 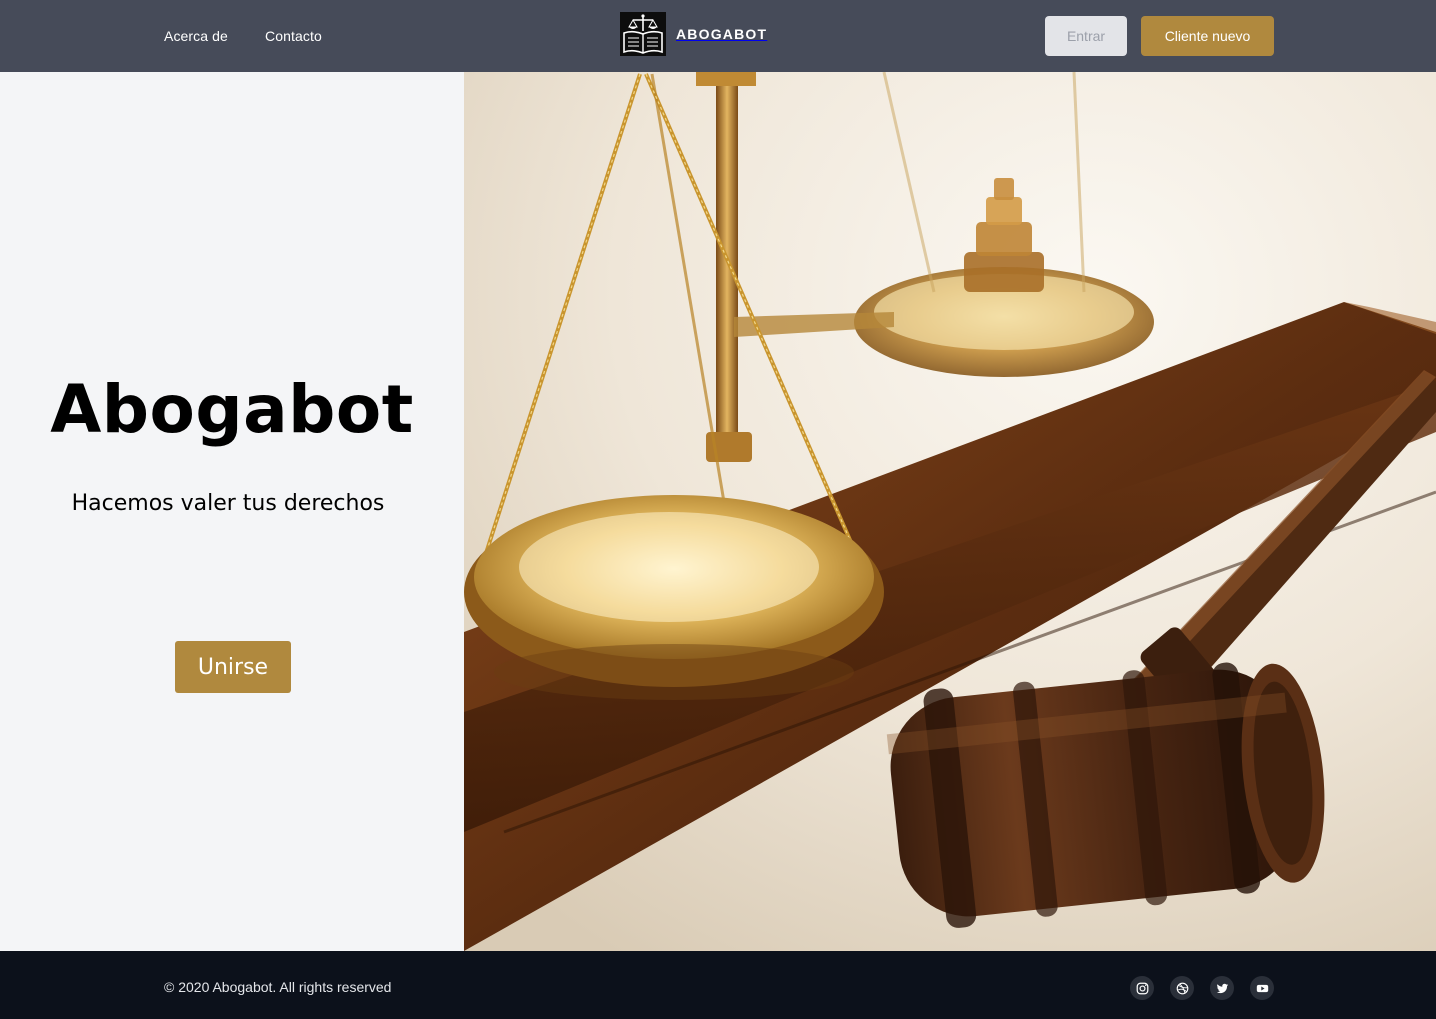 I want to click on nav-link-contact: Contacto, so click(x=293, y=36).